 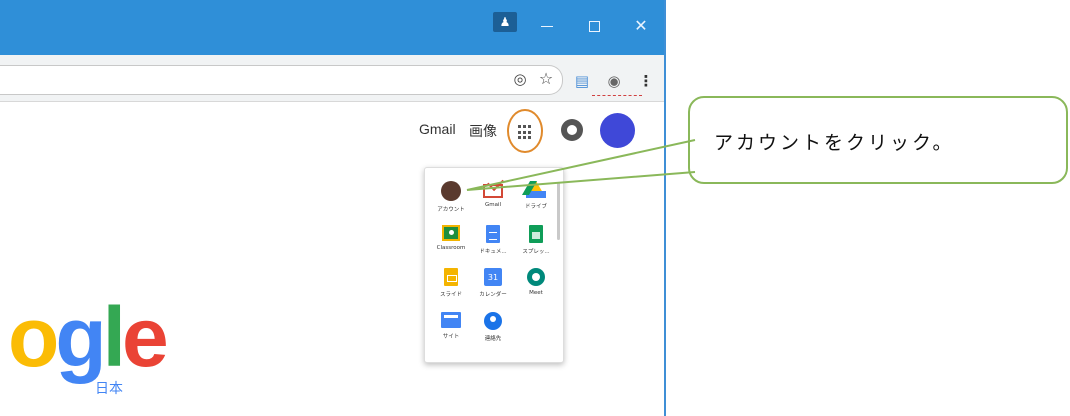 I want to click on browser-toolbar: ◎ ☆ ▤ ◉ ⋮, so click(x=332, y=78).